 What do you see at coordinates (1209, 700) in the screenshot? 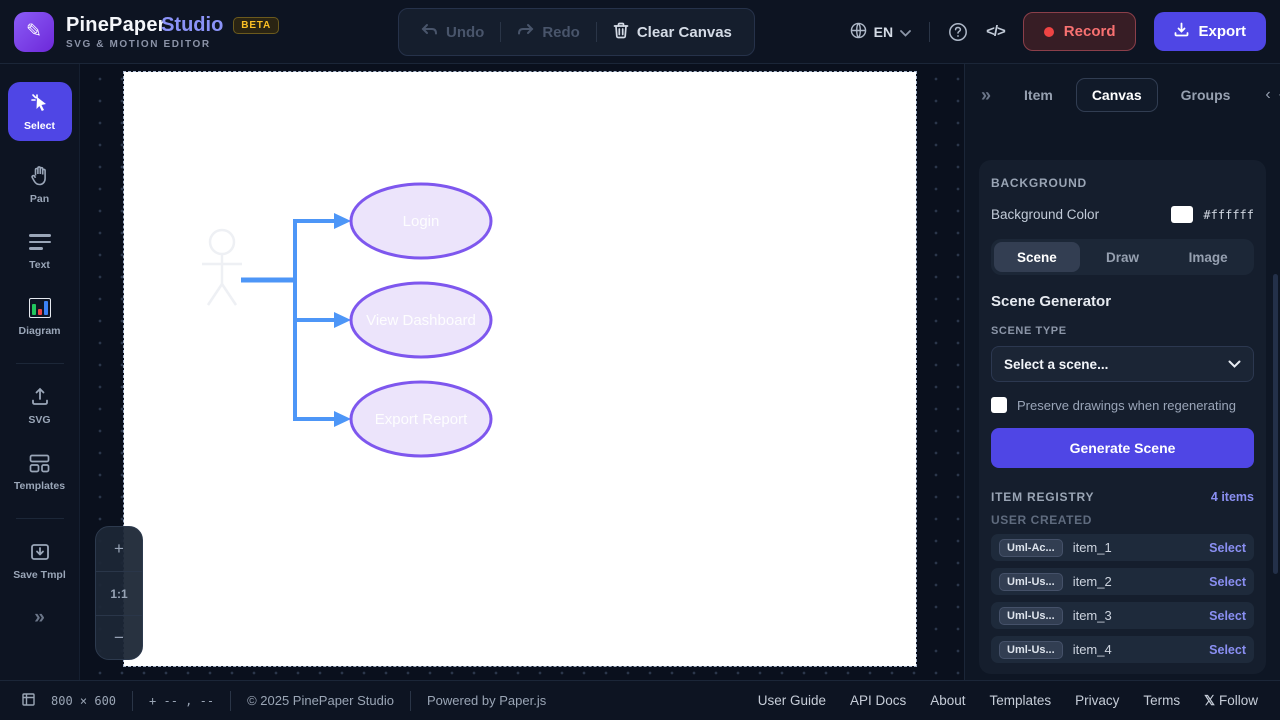
I see `x-logo-icon: 𝕏` at bounding box center [1209, 700].